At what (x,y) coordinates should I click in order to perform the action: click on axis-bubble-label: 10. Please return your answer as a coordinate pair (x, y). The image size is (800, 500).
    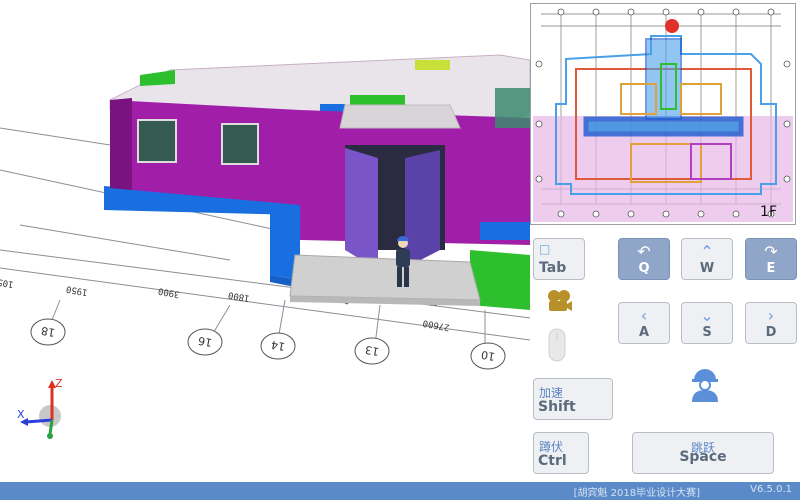
    Looking at the image, I should click on (488, 355).